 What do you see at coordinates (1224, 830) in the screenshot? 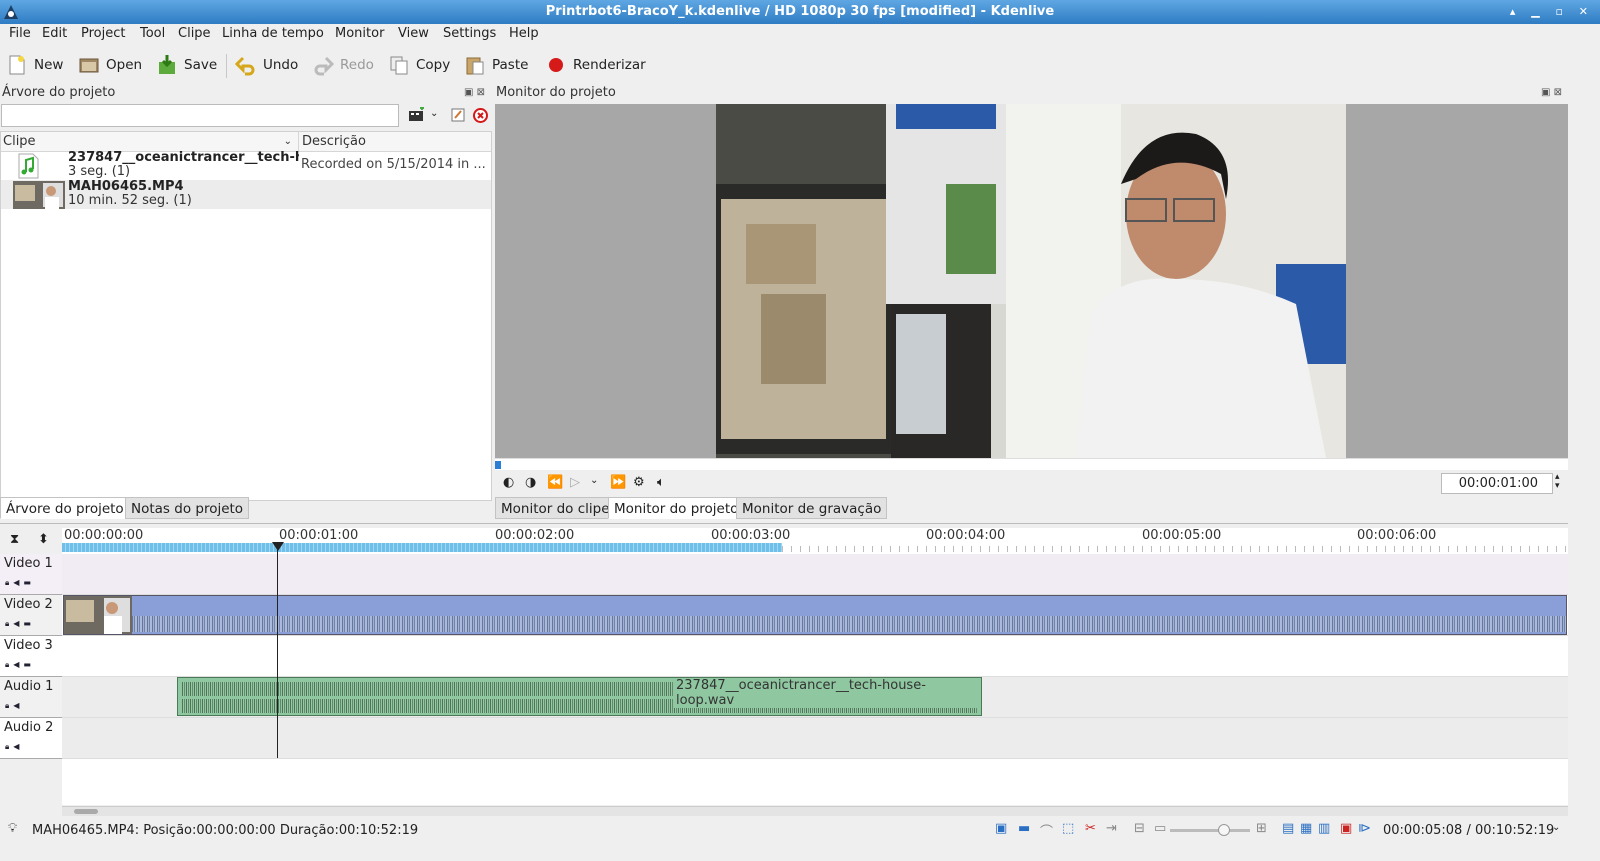
I see `zoom-slider-handle` at bounding box center [1224, 830].